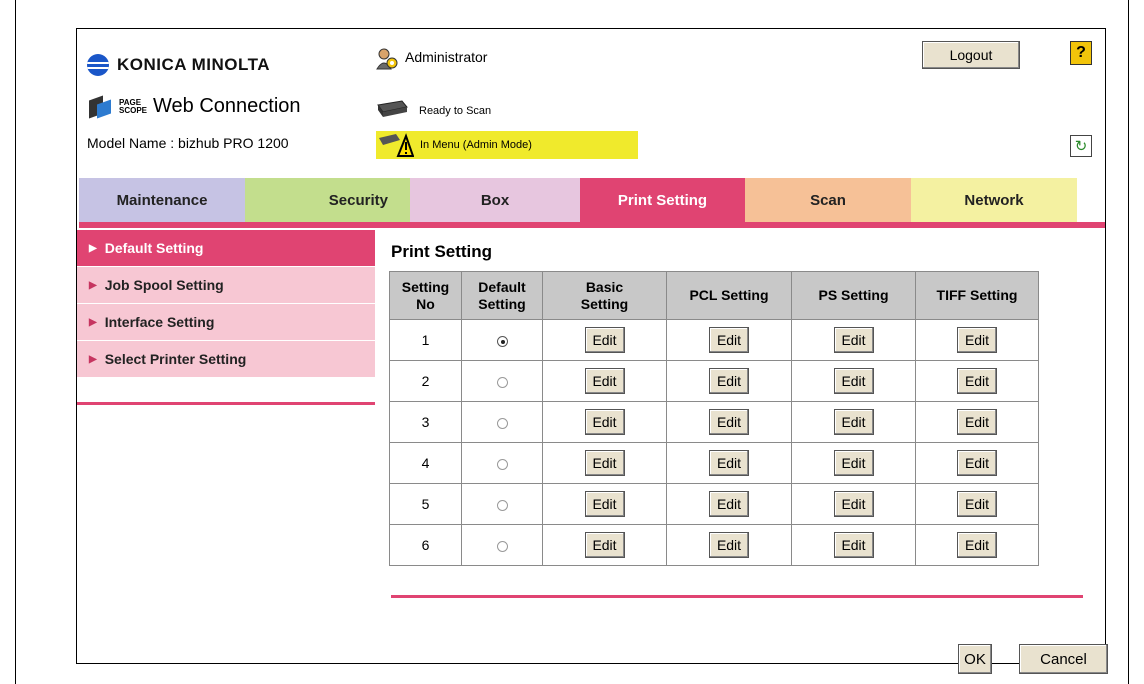 This screenshot has width=1144, height=684. I want to click on tab-box: Box, so click(495, 200).